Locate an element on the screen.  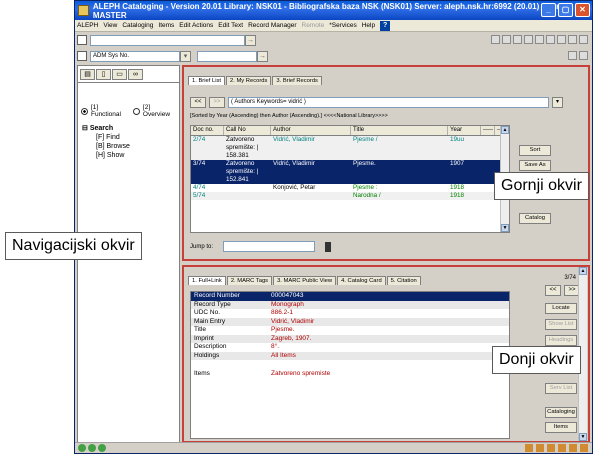
tab-document-icon: ▯ is located at coordinates (103, 74).